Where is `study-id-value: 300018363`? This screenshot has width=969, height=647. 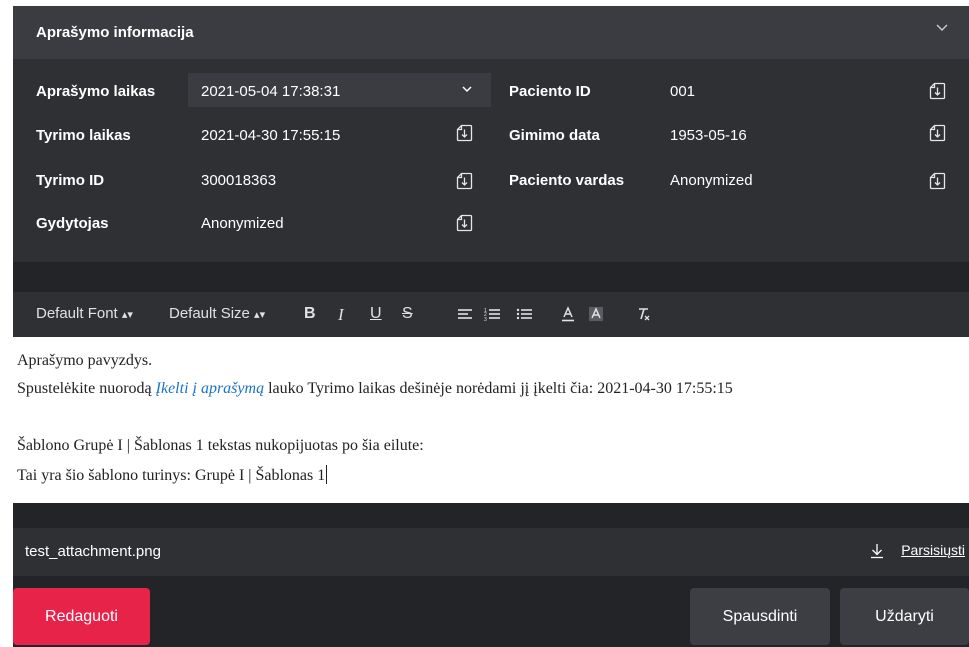 study-id-value: 300018363 is located at coordinates (239, 180).